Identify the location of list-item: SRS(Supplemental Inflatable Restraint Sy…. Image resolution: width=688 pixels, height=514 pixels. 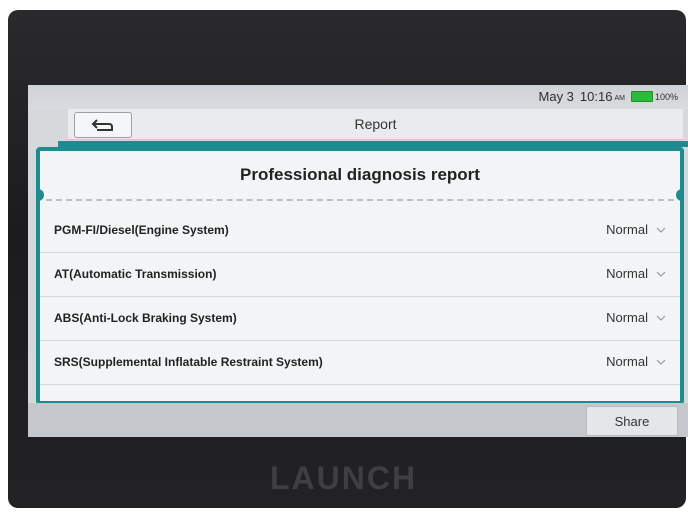
(360, 363).